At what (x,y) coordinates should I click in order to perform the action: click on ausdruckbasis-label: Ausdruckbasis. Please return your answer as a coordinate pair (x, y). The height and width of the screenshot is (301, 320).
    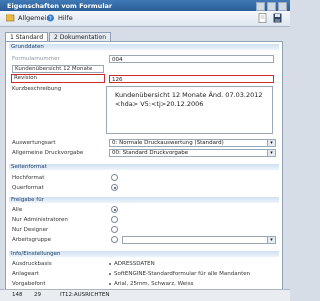
    Looking at the image, I should click on (32, 264).